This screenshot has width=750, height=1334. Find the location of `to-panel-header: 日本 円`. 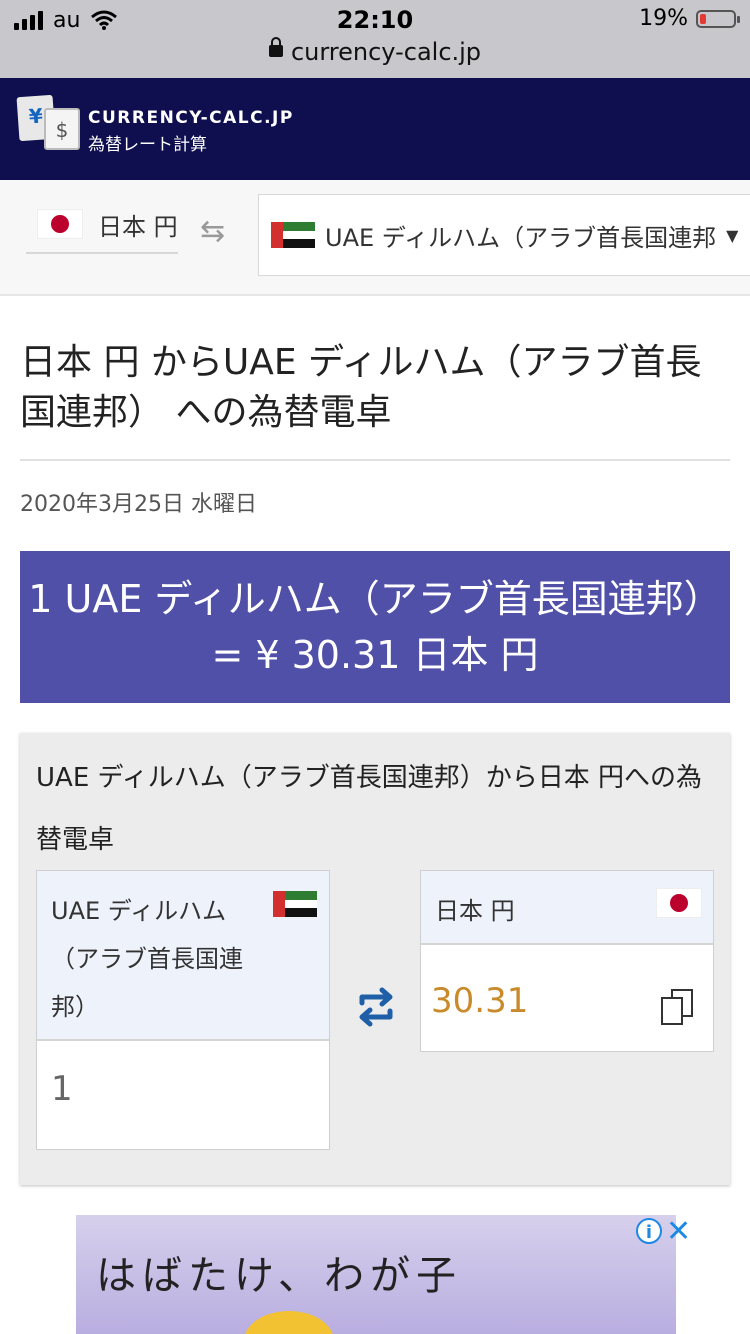

to-panel-header: 日本 円 is located at coordinates (567, 908).